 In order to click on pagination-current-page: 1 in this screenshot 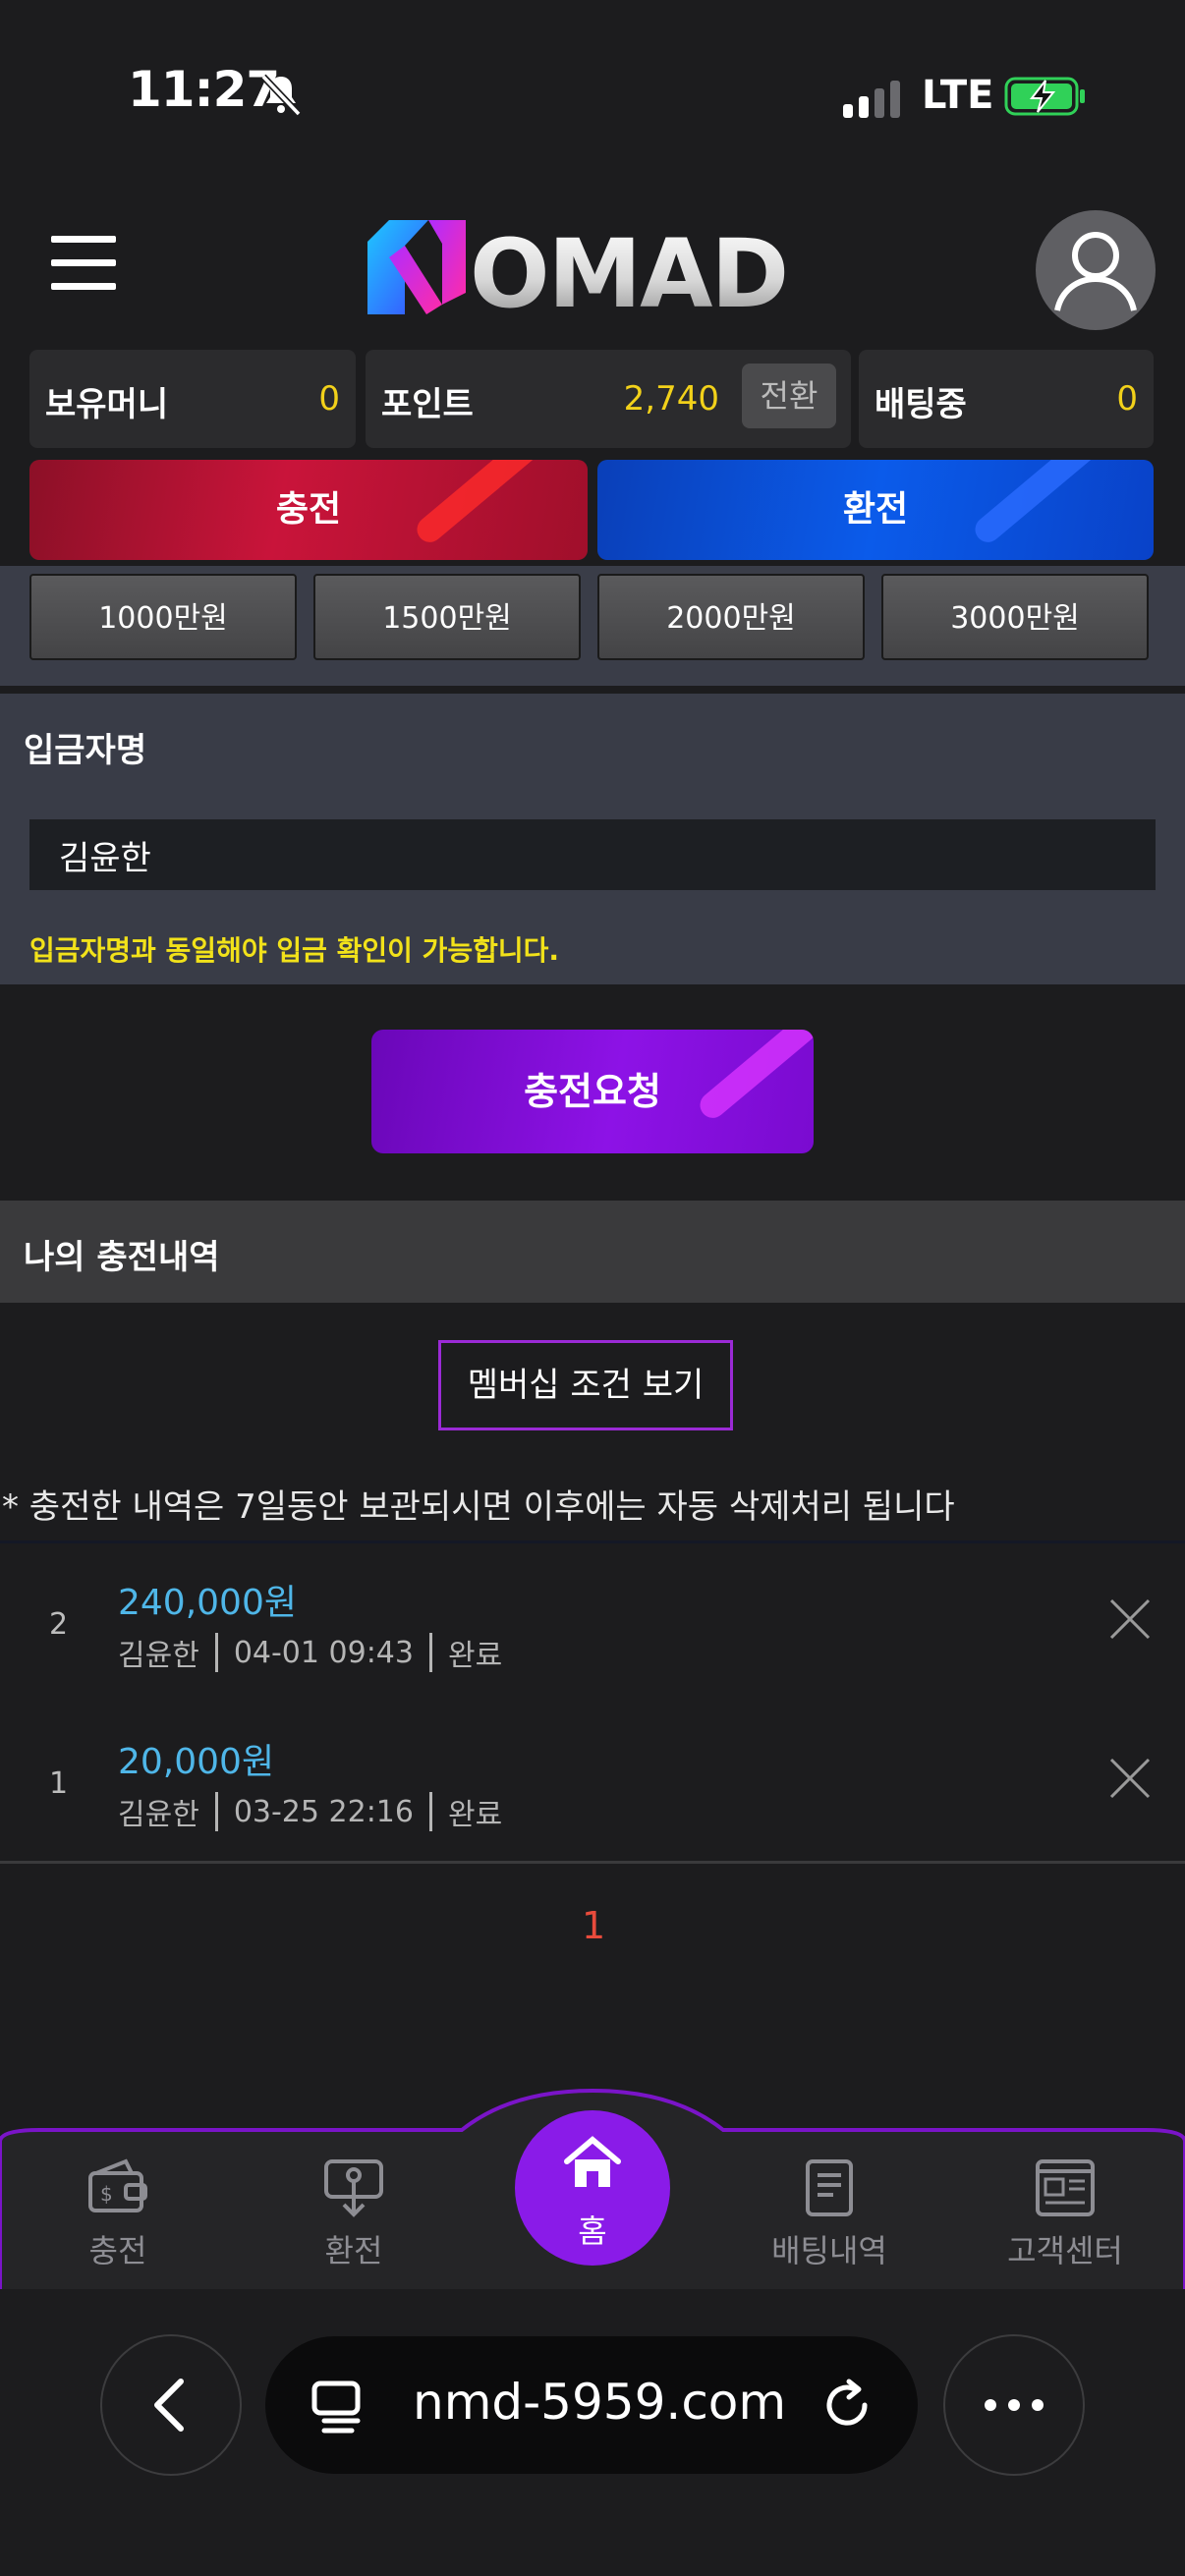, I will do `click(594, 1925)`.